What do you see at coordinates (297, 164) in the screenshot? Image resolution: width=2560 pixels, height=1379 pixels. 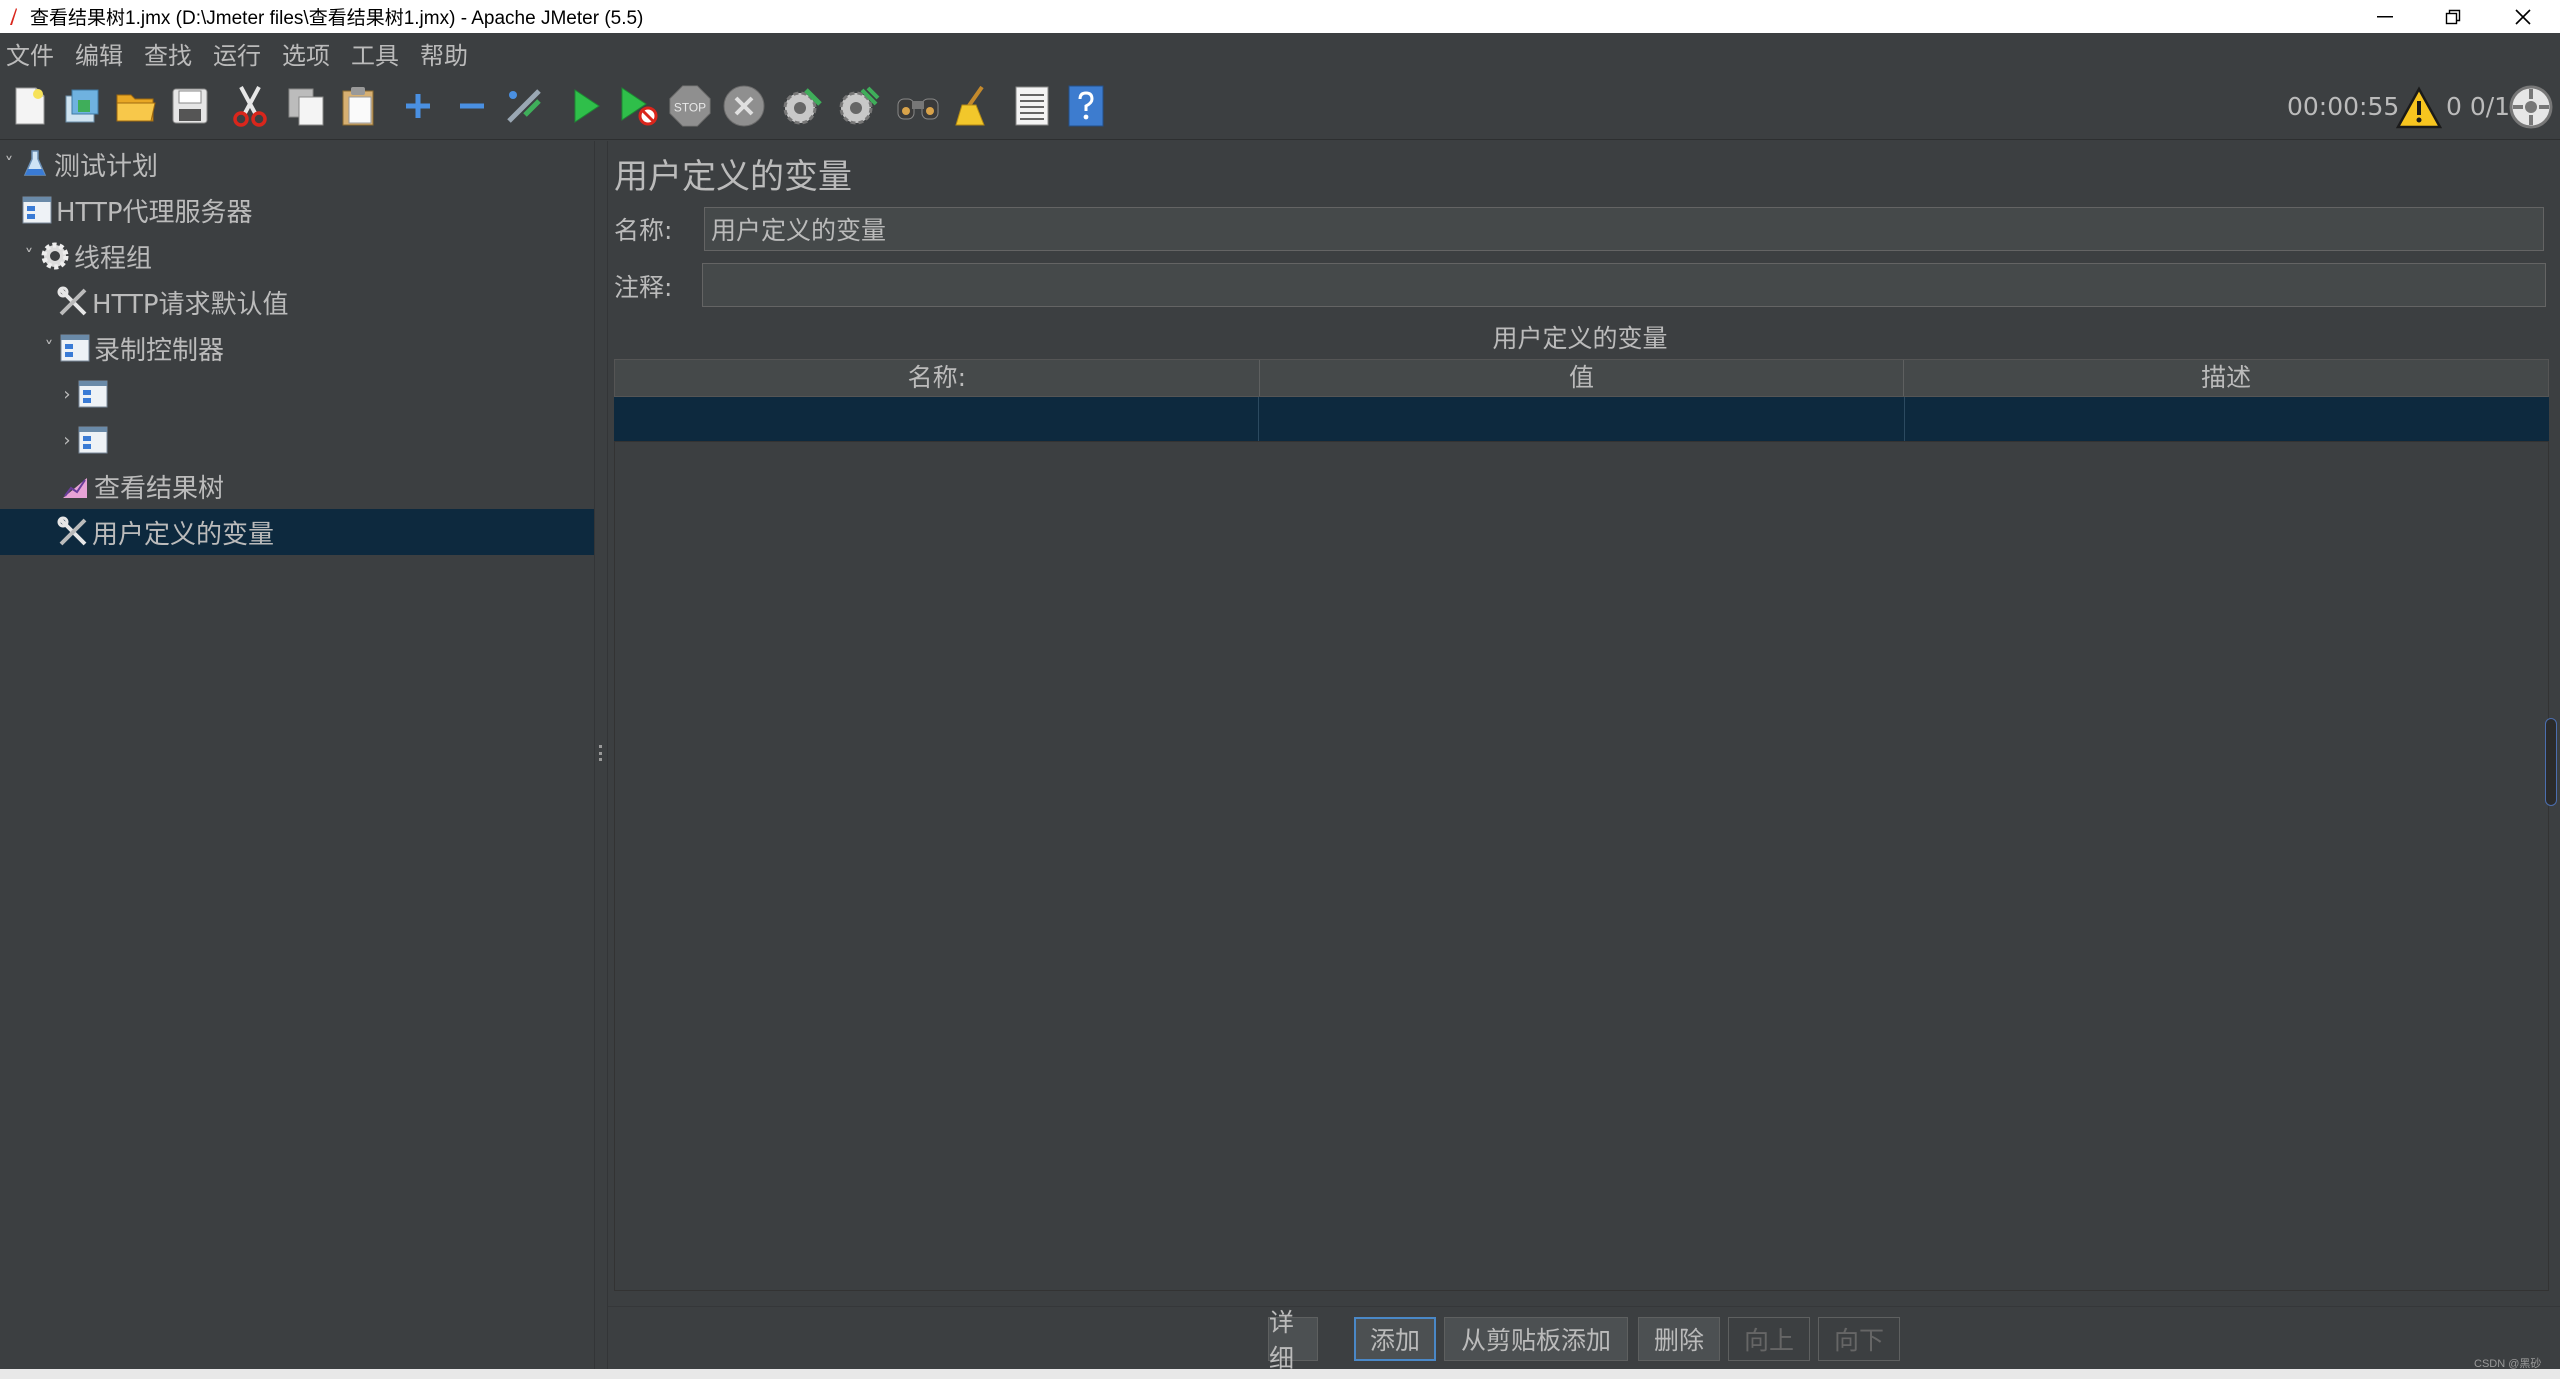 I see `tree-node-test-plan: ˅ 测试计划` at bounding box center [297, 164].